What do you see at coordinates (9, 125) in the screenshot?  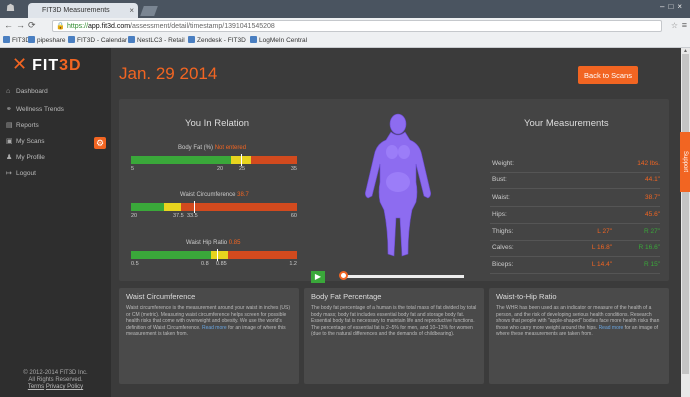 I see `reports-icon: ▤` at bounding box center [9, 125].